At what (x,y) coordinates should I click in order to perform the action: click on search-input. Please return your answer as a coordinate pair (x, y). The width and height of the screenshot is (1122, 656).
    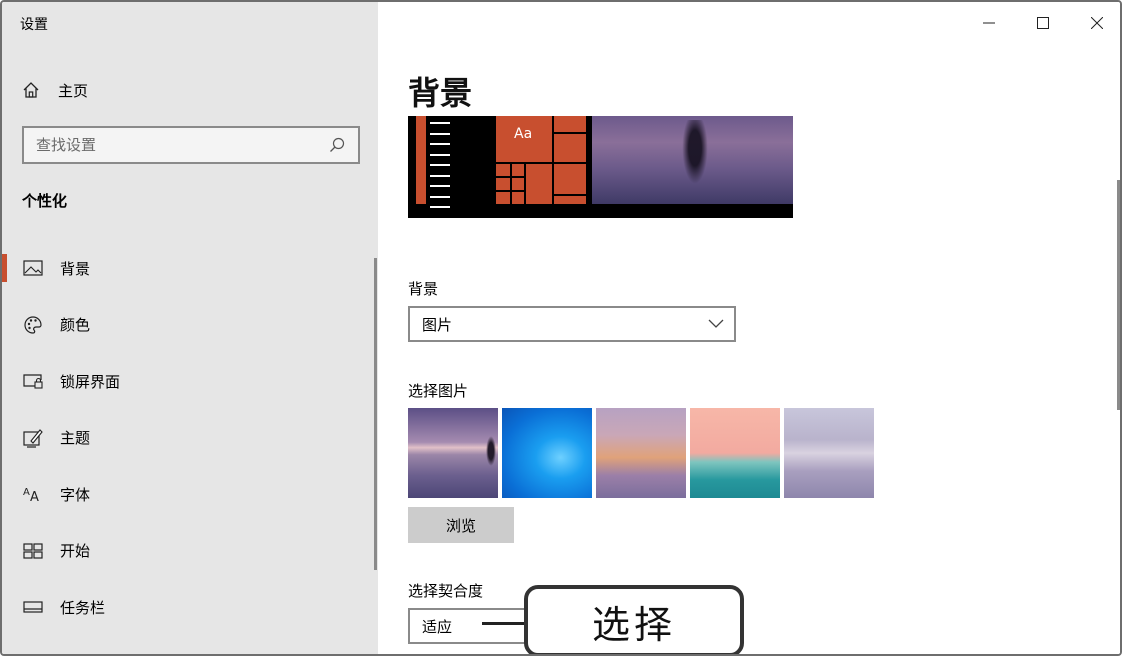
    Looking at the image, I should click on (182, 145).